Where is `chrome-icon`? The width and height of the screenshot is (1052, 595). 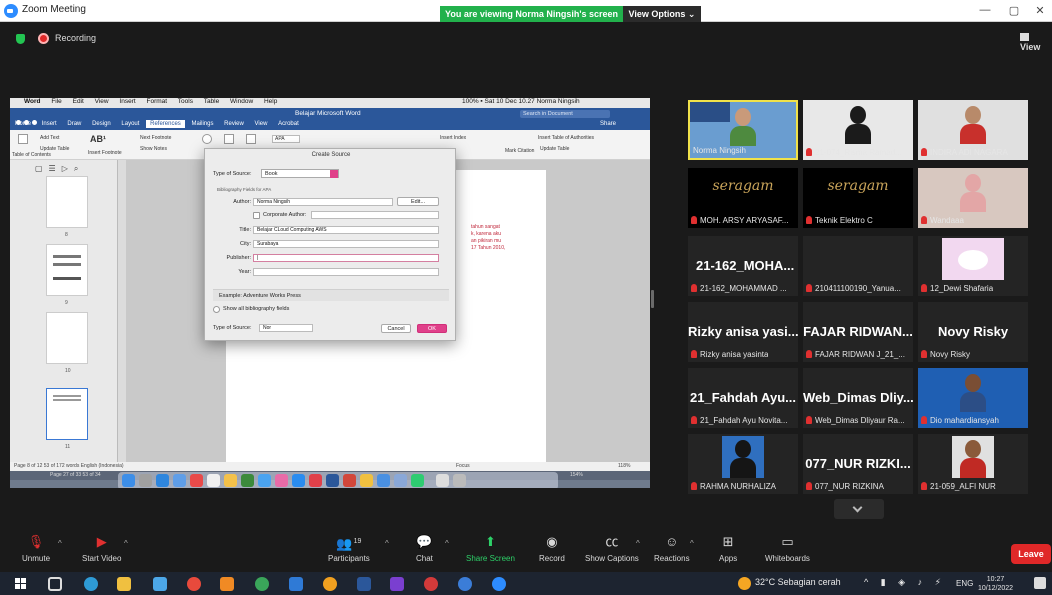 chrome-icon is located at coordinates (194, 584).